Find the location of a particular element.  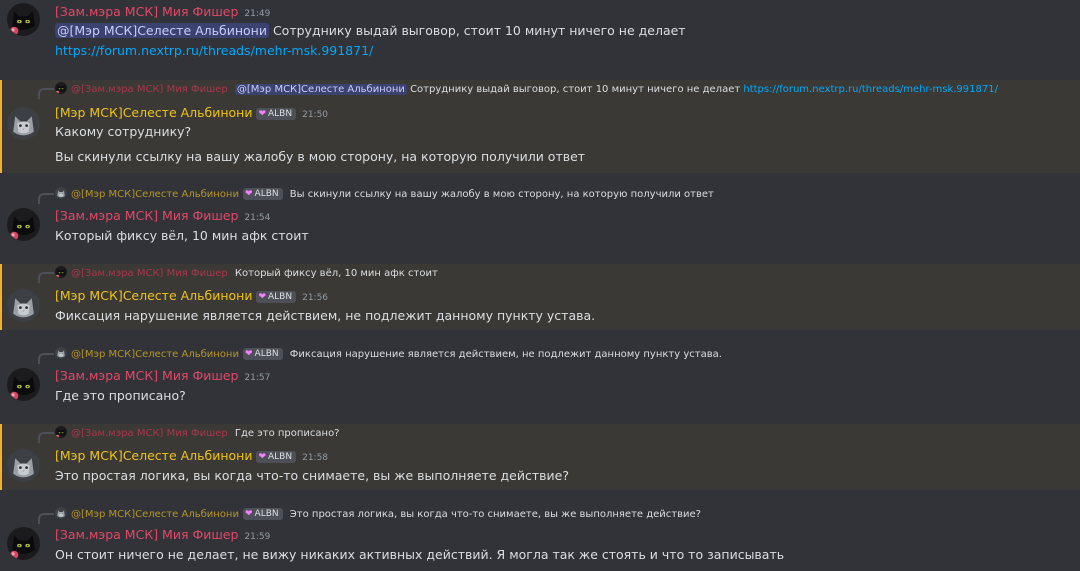

timestamp: 21:59 is located at coordinates (257, 537).